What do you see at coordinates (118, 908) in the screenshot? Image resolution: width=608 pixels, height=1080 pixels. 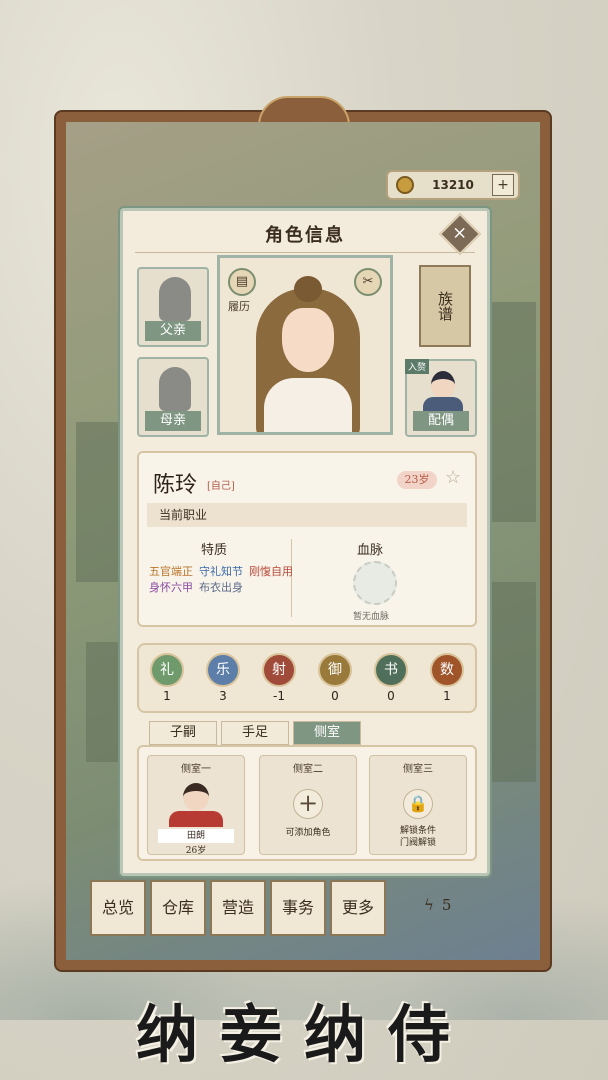 I see `nav-overview-button: 总览` at bounding box center [118, 908].